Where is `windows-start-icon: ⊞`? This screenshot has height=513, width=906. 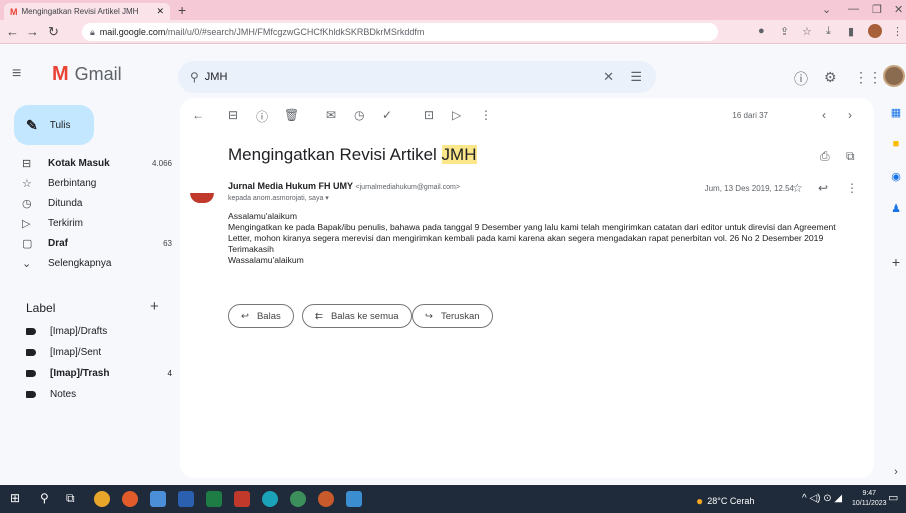 windows-start-icon: ⊞ is located at coordinates (18, 499).